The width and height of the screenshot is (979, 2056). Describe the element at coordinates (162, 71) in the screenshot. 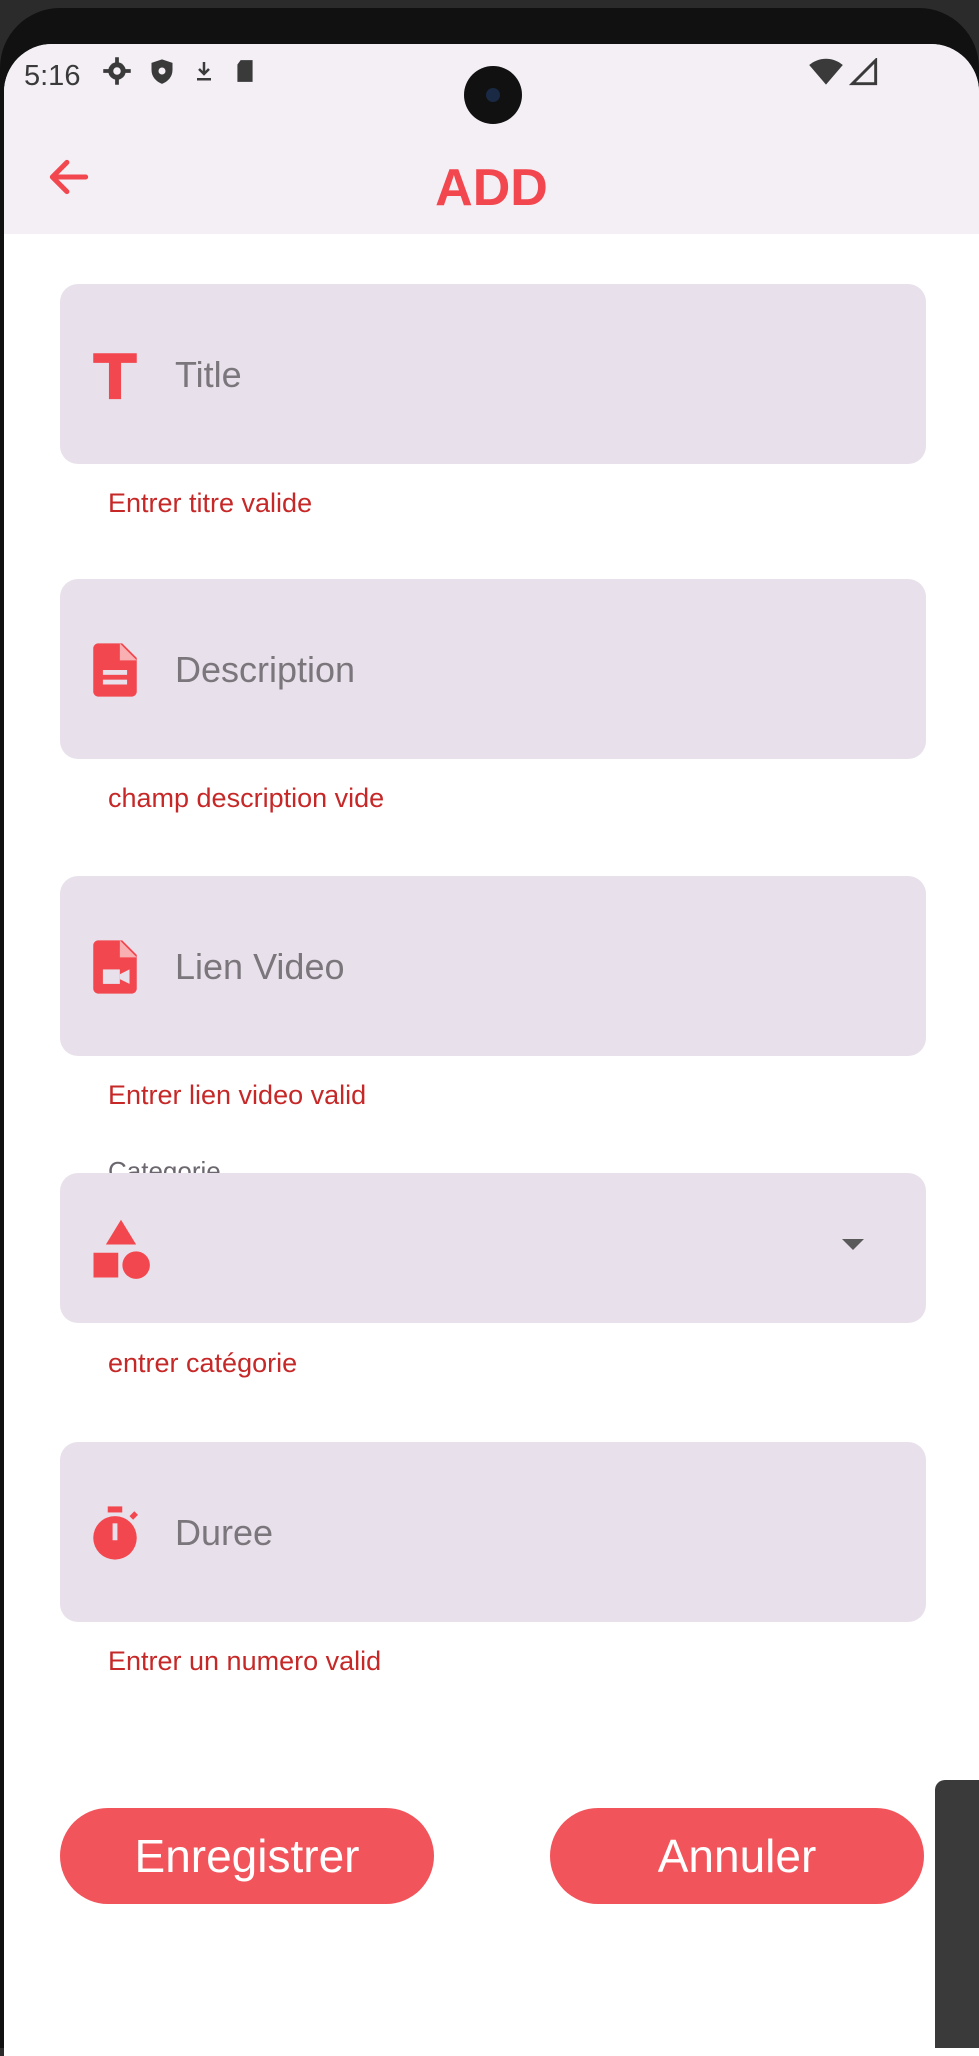

I see `shield-icon` at that location.